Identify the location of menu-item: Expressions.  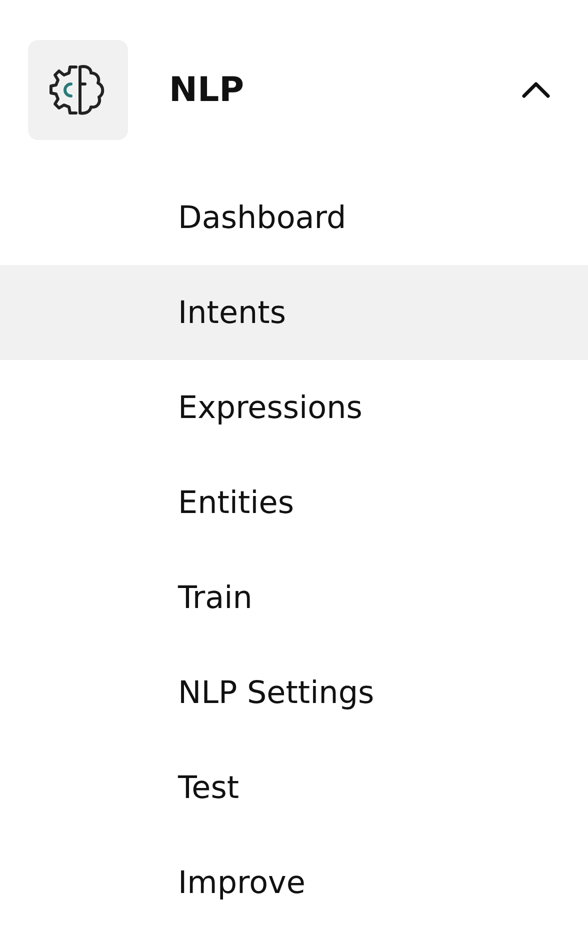
(294, 407).